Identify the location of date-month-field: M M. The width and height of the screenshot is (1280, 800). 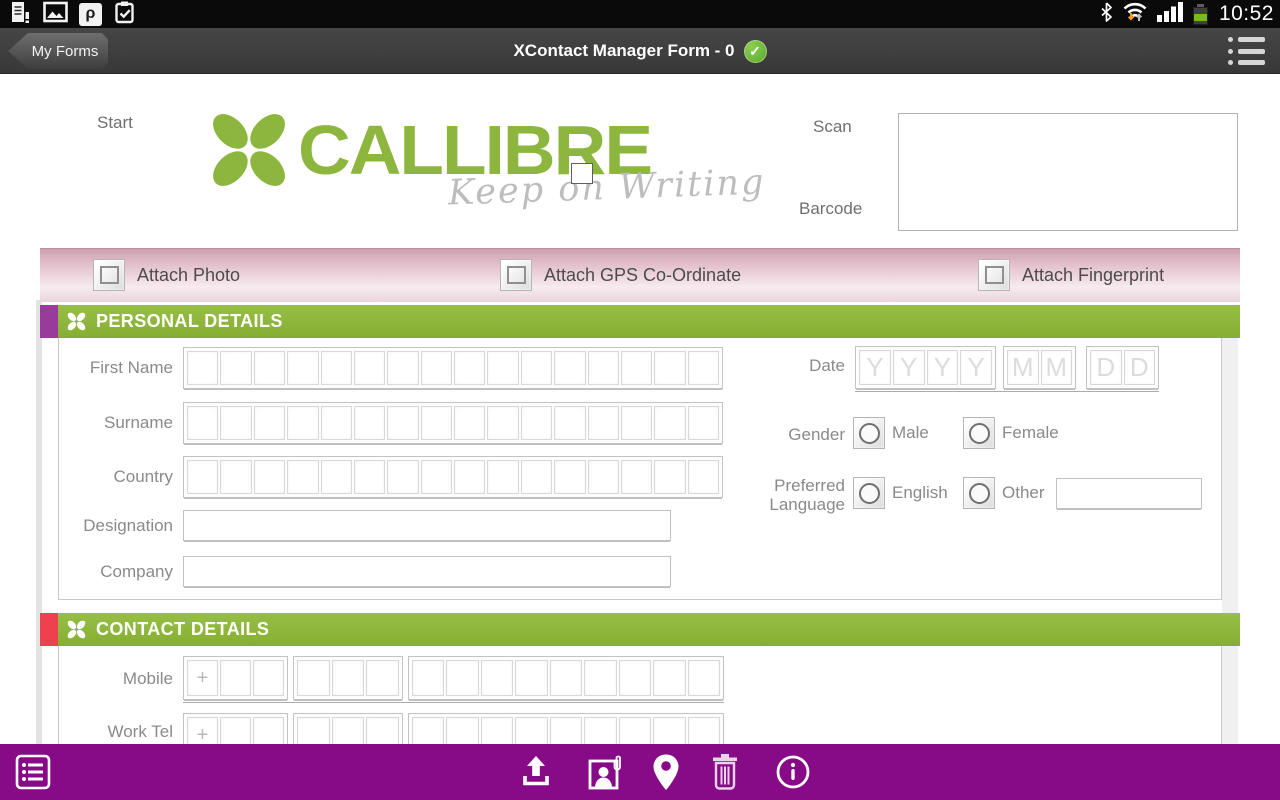
(1039, 367).